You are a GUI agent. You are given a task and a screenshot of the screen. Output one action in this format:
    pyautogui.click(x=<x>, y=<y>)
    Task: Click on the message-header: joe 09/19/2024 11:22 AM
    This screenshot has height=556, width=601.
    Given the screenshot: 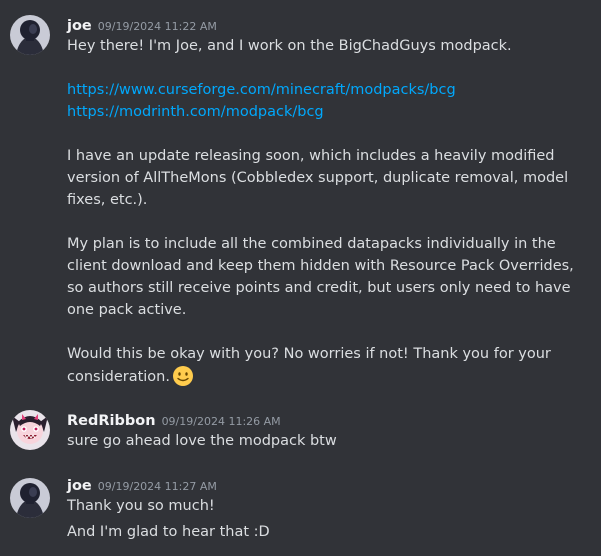 What is the action you would take?
    pyautogui.click(x=142, y=25)
    